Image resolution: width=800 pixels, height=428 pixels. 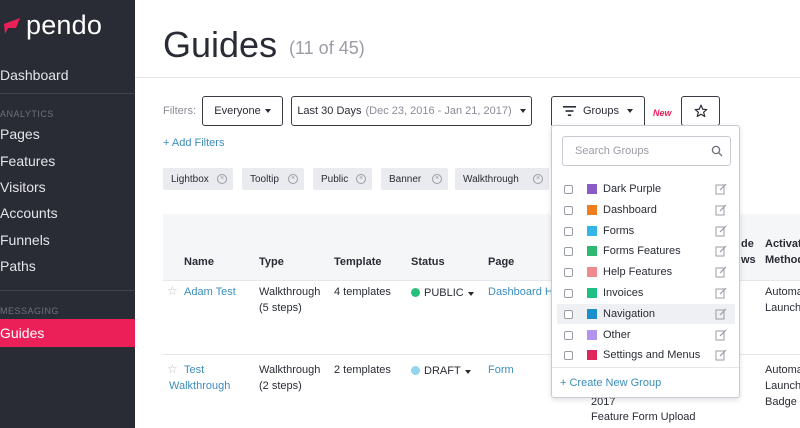 What do you see at coordinates (67, 75) in the screenshot?
I see `sidebar-item-dashboard: Dashboard` at bounding box center [67, 75].